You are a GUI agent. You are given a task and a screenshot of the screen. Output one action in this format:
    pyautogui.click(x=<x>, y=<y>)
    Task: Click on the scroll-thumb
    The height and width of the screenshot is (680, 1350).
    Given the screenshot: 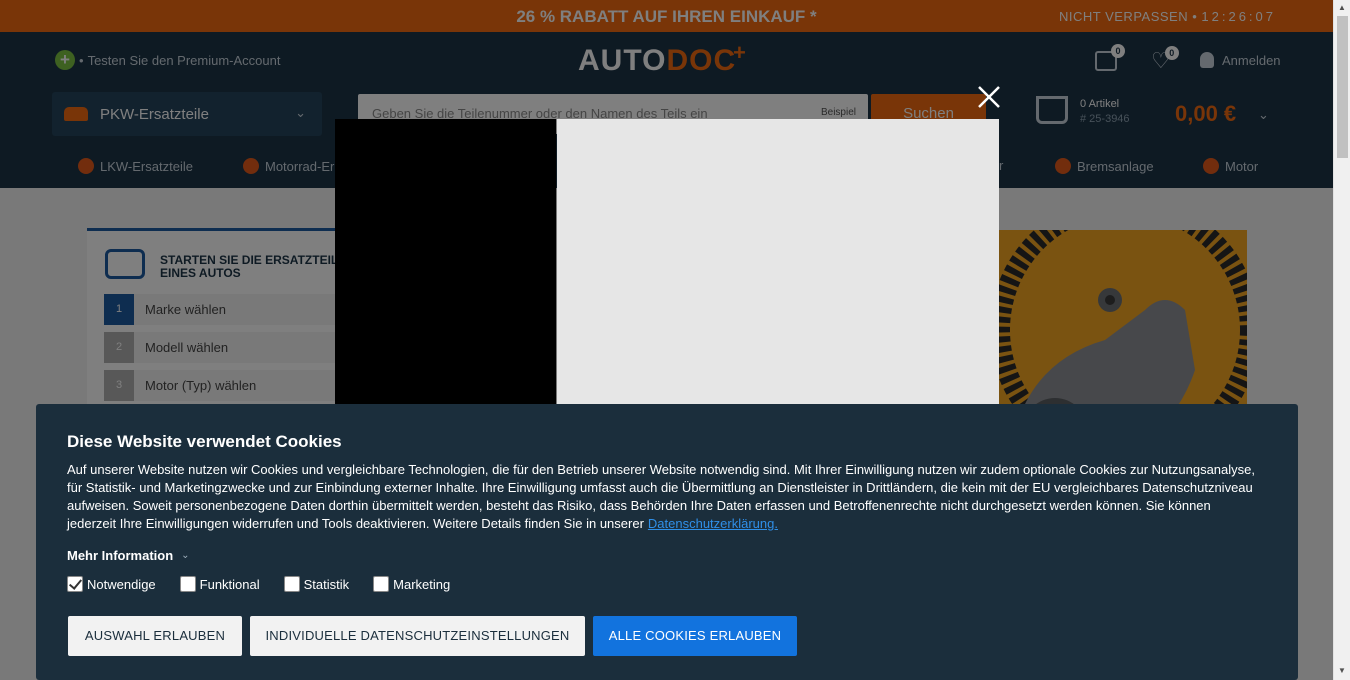 What is the action you would take?
    pyautogui.click(x=1342, y=87)
    